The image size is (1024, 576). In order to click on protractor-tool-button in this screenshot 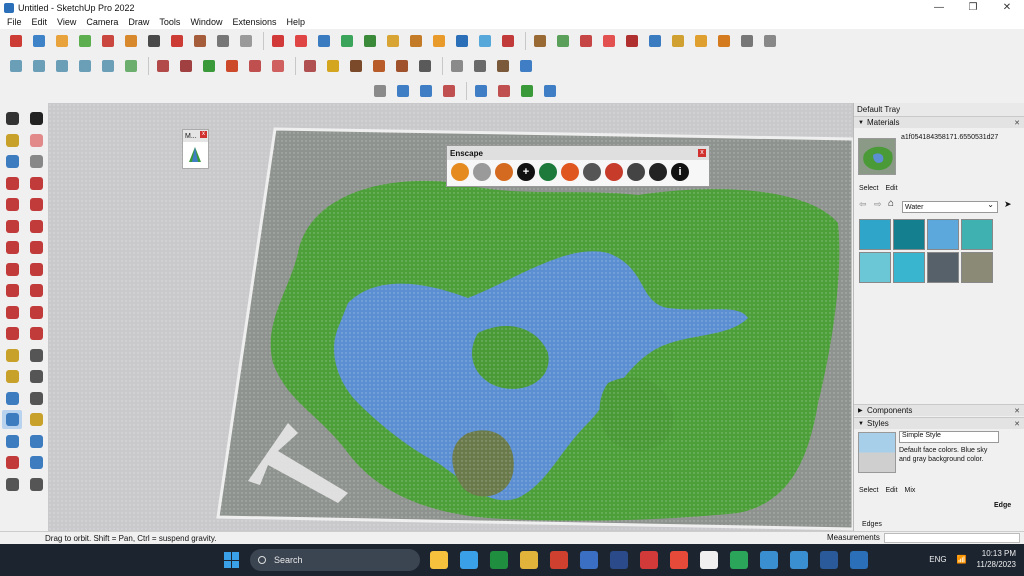, I will do `click(12, 376)`.